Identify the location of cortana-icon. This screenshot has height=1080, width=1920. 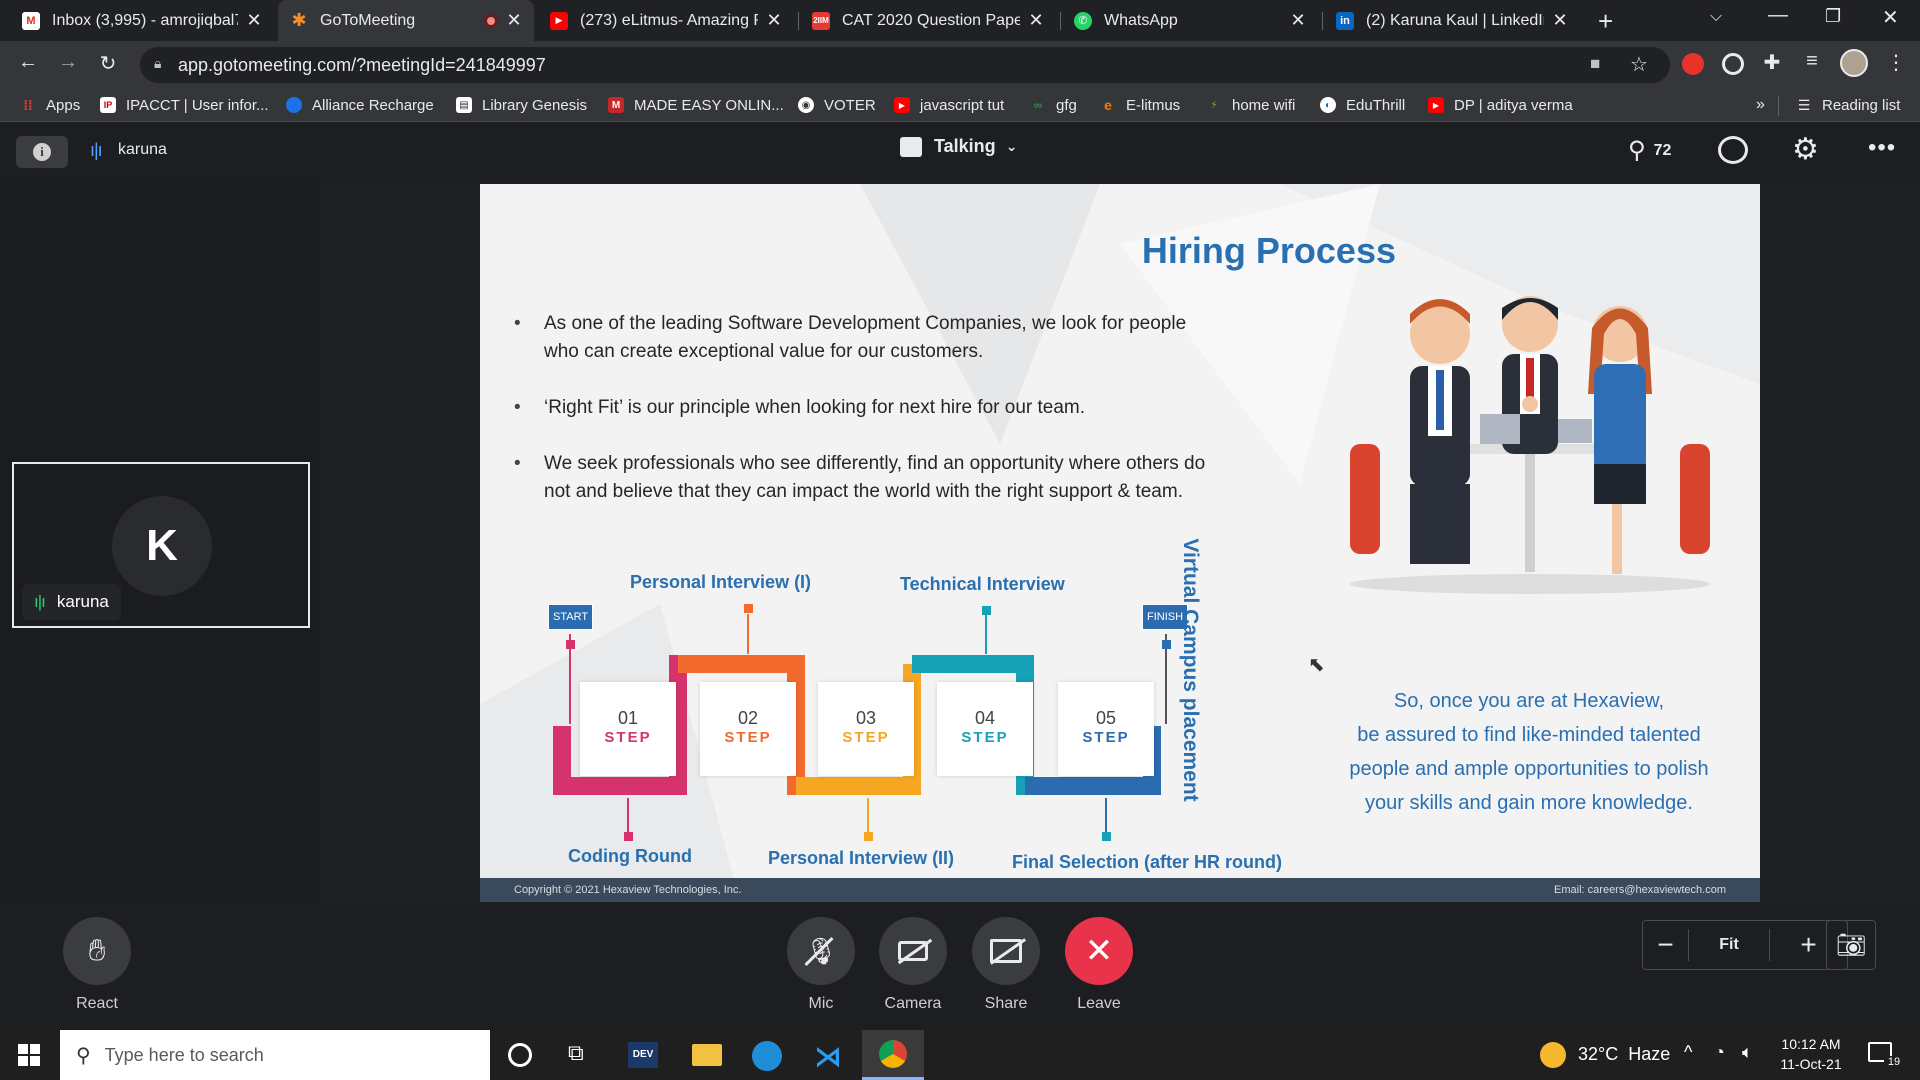
(520, 1055).